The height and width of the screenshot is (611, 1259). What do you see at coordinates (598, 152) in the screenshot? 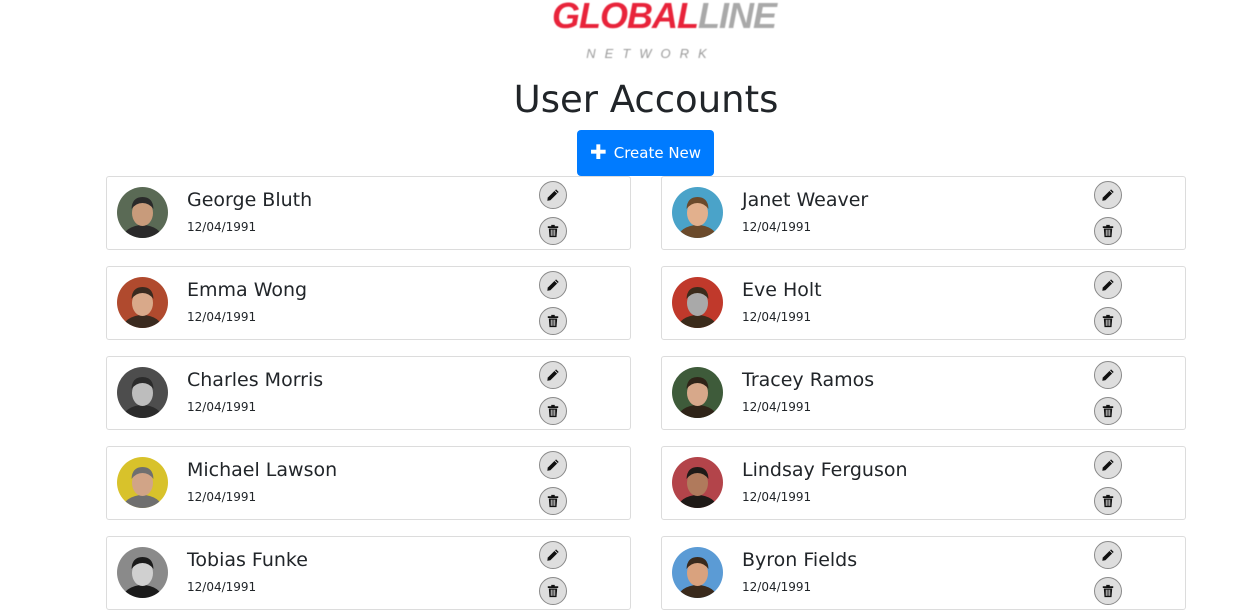
I see `plus-icon: ✚` at bounding box center [598, 152].